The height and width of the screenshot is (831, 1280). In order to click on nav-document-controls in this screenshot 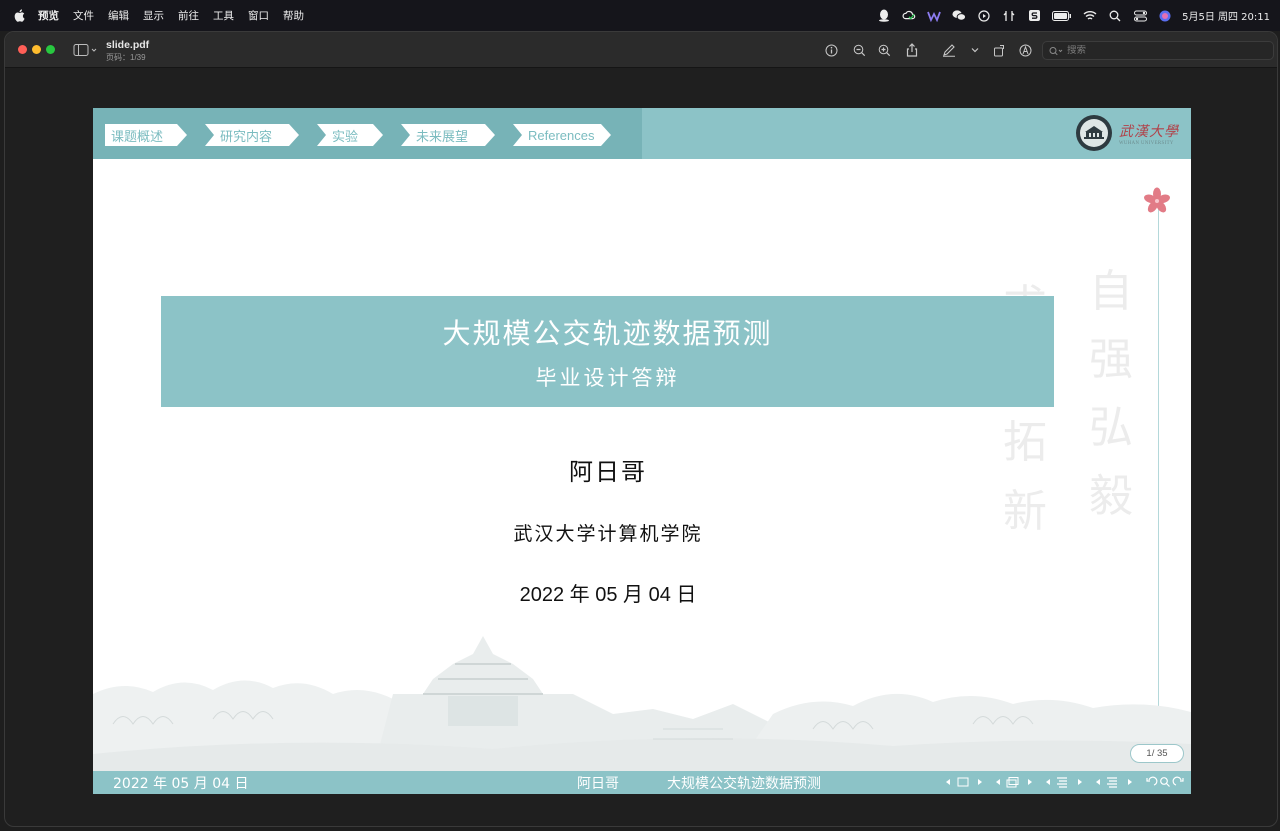, I will do `click(1117, 782)`.